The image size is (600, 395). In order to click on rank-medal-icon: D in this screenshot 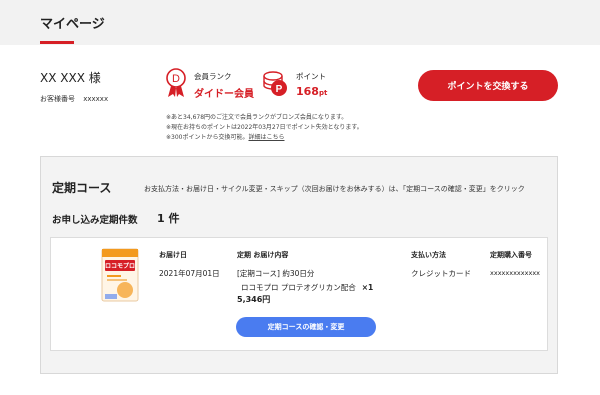, I will do `click(176, 82)`.